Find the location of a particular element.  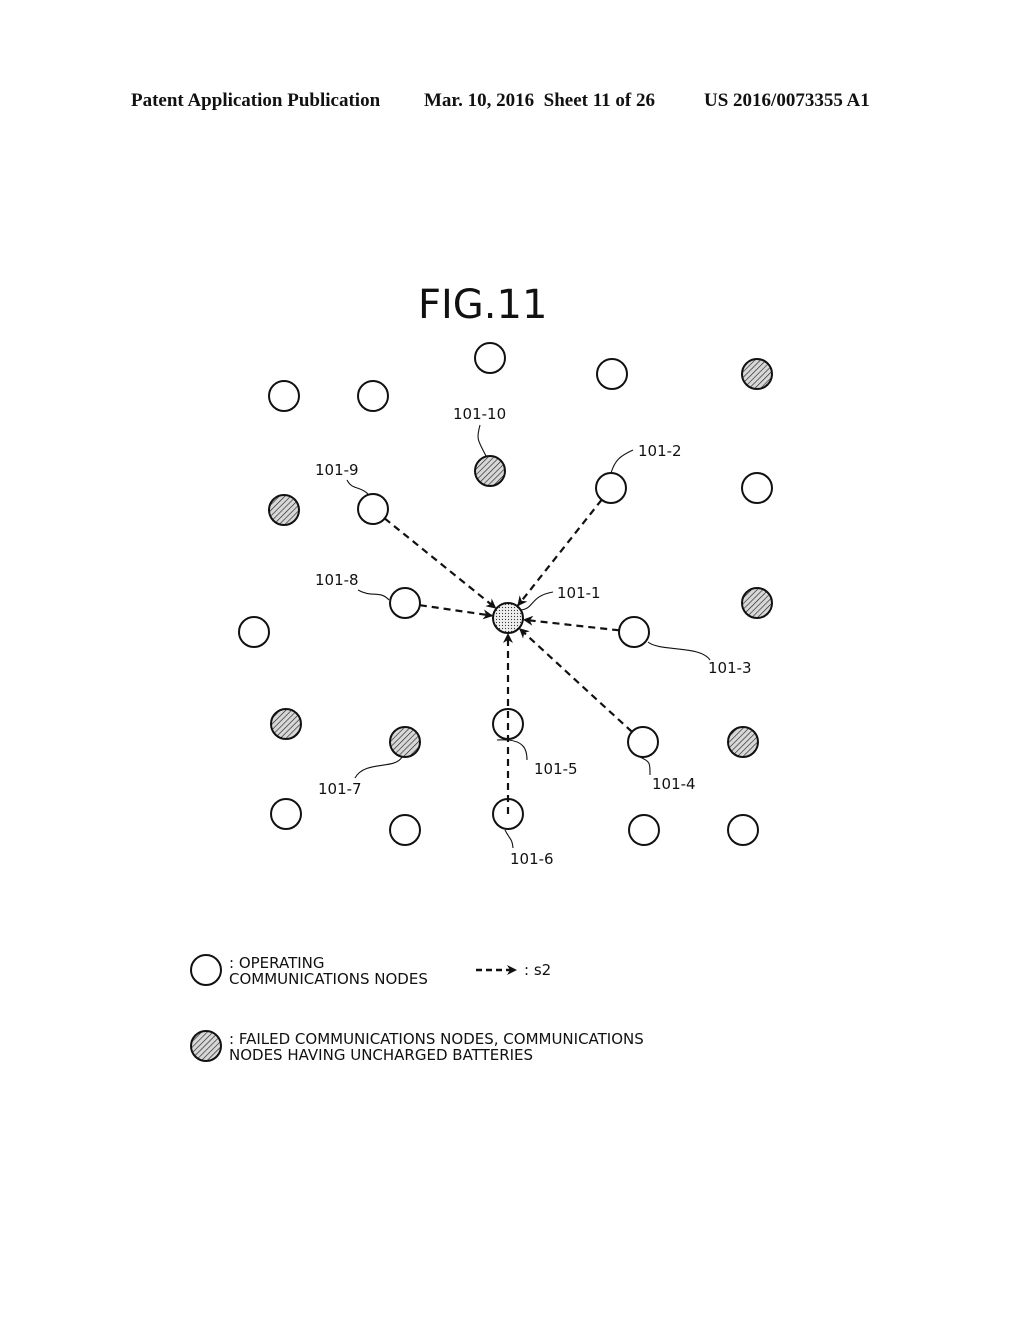

node-label-101-10: 101-10 is located at coordinates (479, 414).